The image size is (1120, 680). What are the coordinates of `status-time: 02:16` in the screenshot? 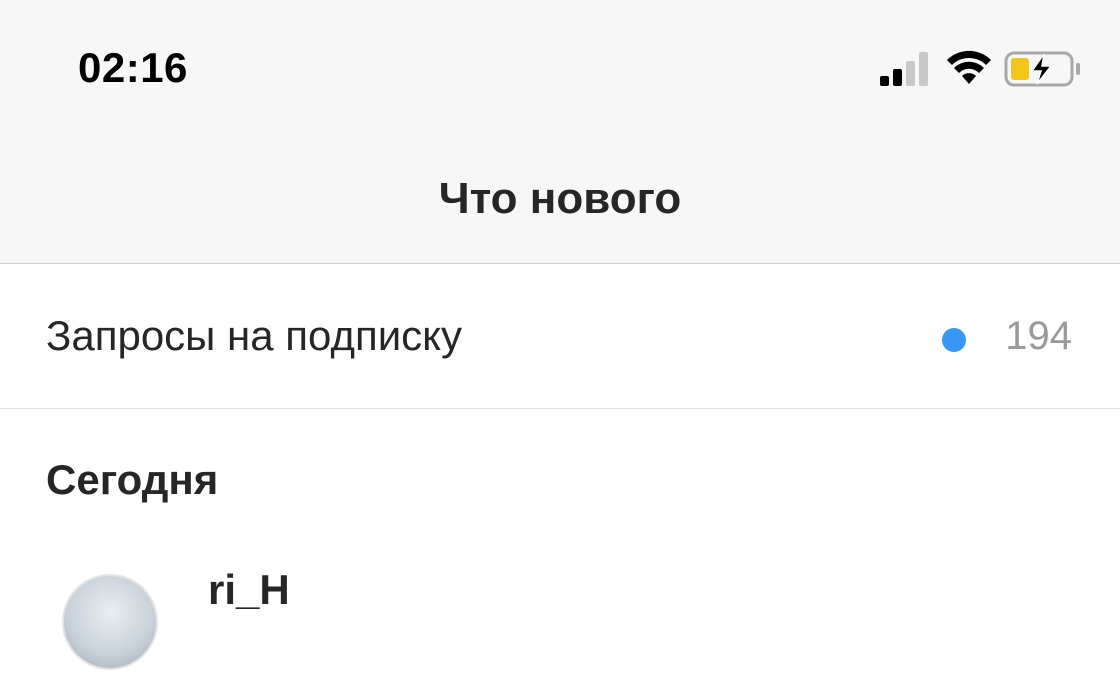 It's located at (133, 67).